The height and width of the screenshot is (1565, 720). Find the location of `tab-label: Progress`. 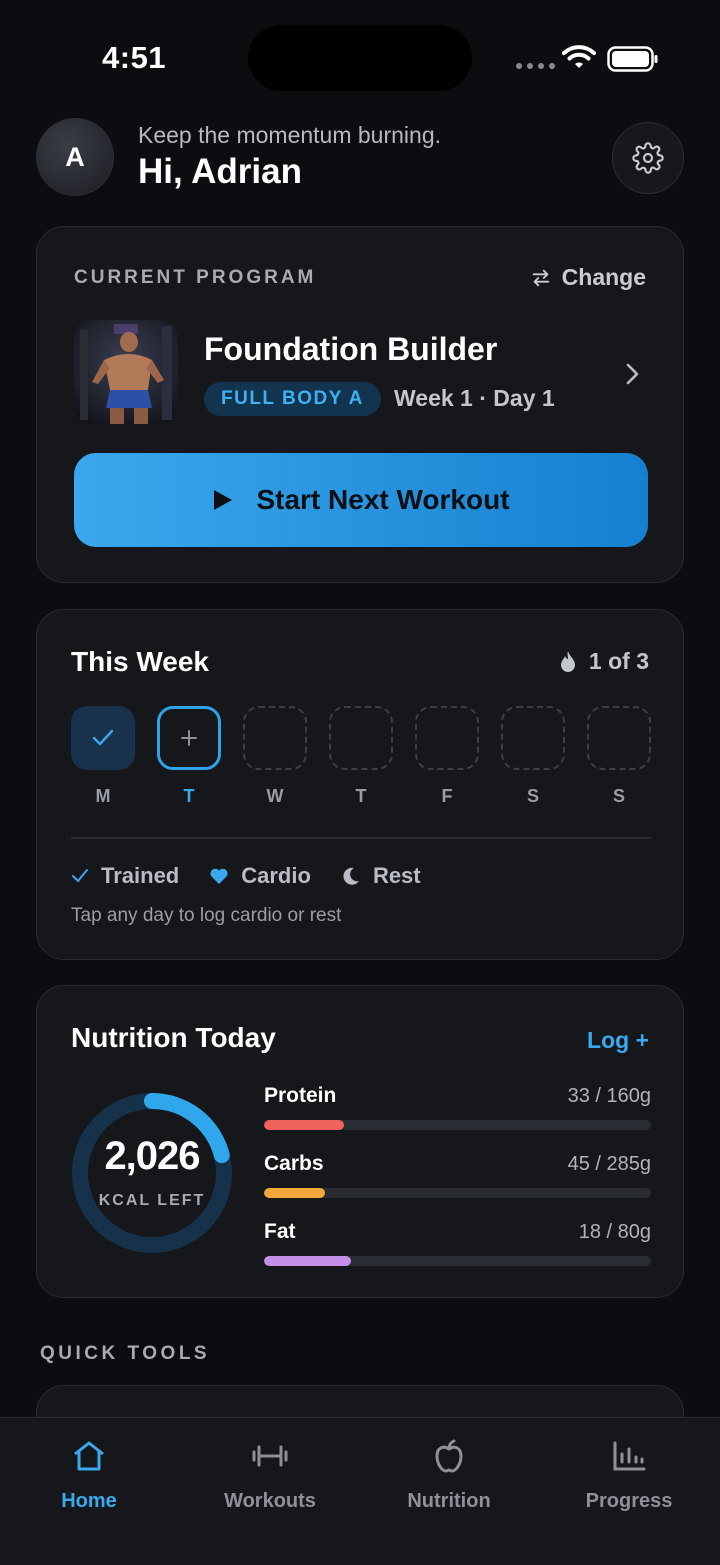

tab-label: Progress is located at coordinates (629, 1501).